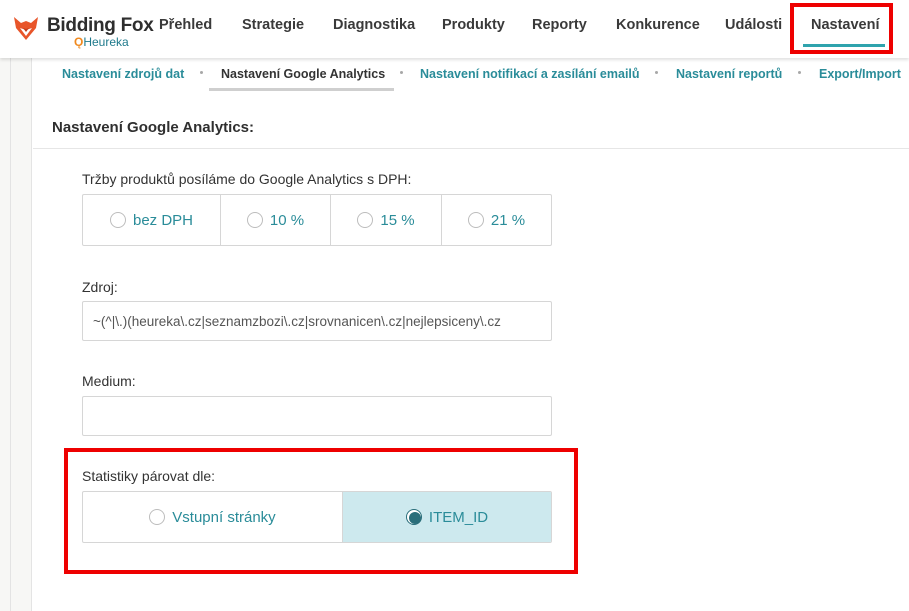 The height and width of the screenshot is (611, 909). I want to click on medium-label: Medium:, so click(109, 381).